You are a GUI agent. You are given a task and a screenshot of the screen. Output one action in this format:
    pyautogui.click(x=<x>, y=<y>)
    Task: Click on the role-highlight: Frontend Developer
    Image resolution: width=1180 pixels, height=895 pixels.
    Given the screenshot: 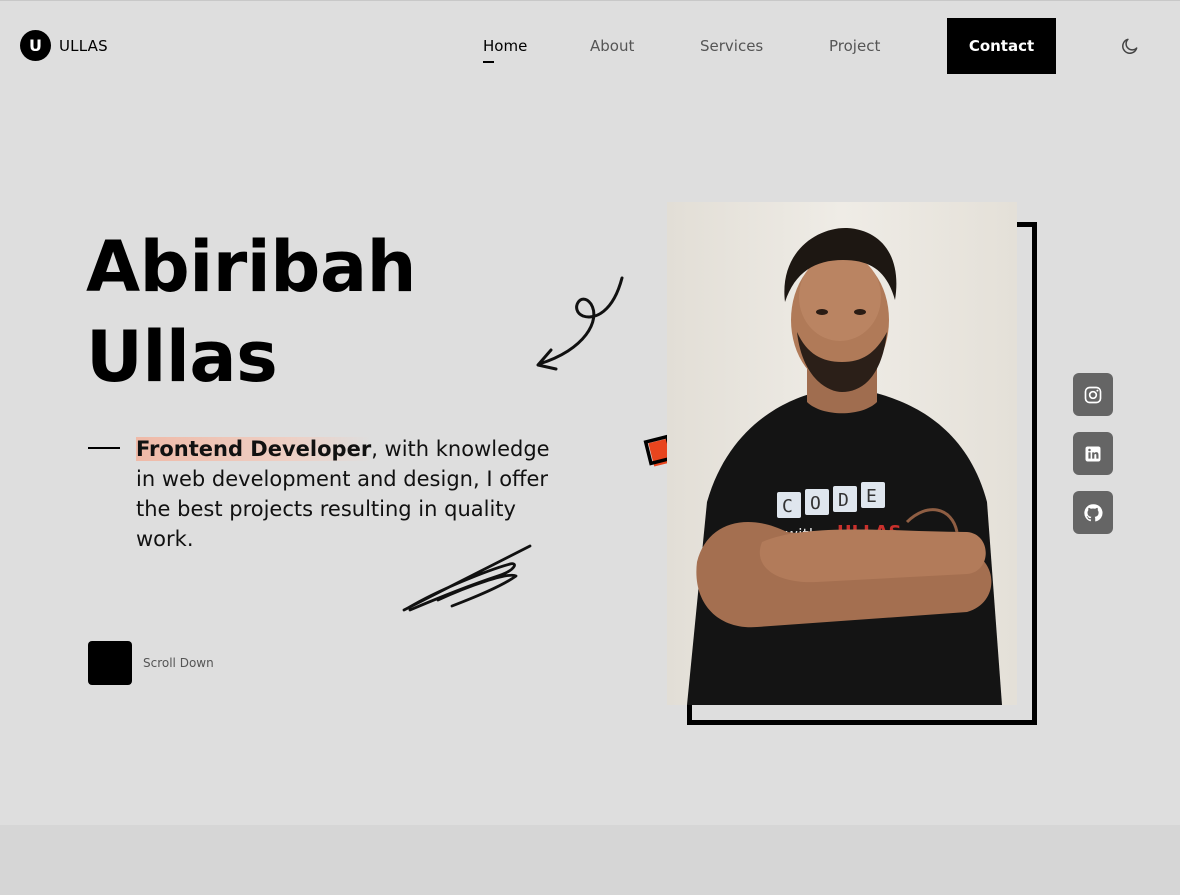 What is the action you would take?
    pyautogui.click(x=254, y=449)
    